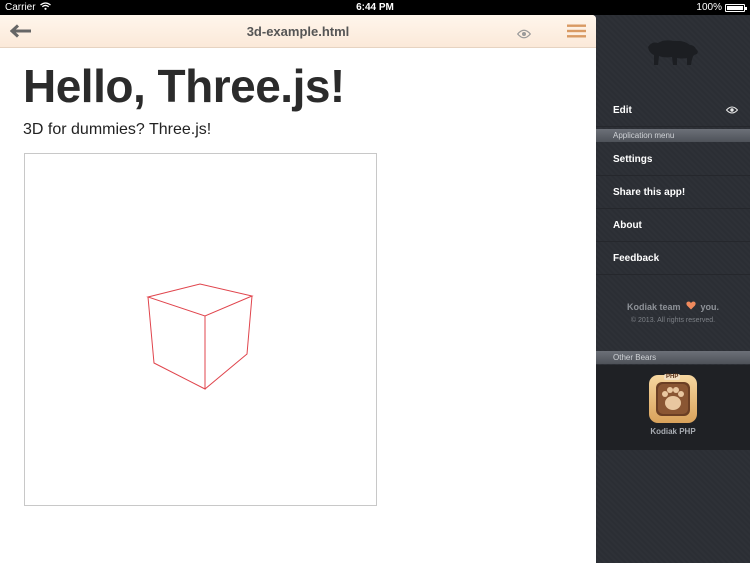 The height and width of the screenshot is (563, 750). What do you see at coordinates (20, 7) in the screenshot?
I see `carrier-label: Carrier` at bounding box center [20, 7].